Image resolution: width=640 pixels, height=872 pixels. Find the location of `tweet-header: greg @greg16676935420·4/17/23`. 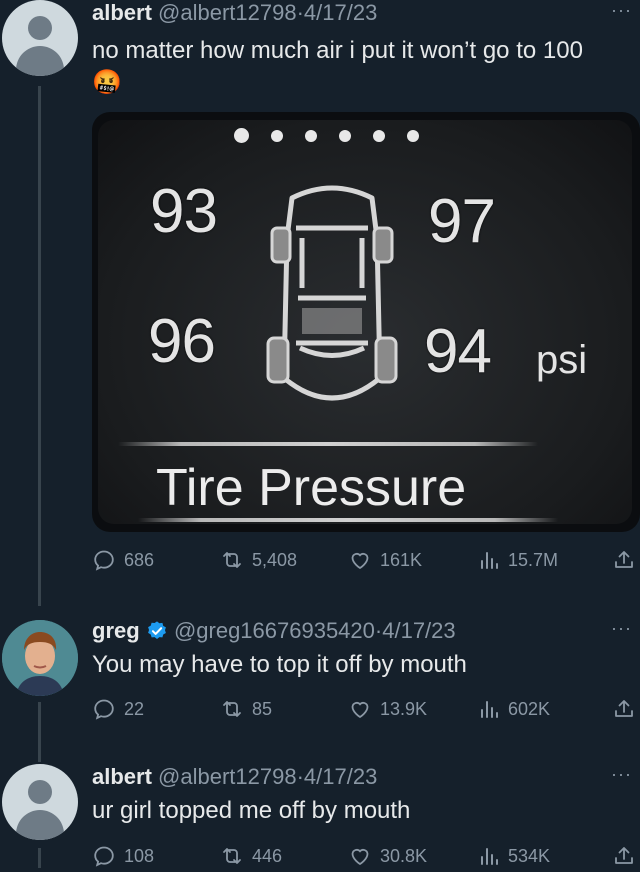

tweet-header: greg @greg16676935420·4/17/23 is located at coordinates (366, 631).